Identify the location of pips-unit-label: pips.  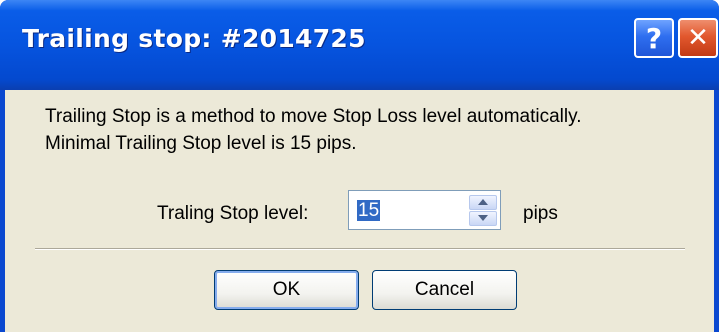
(540, 213).